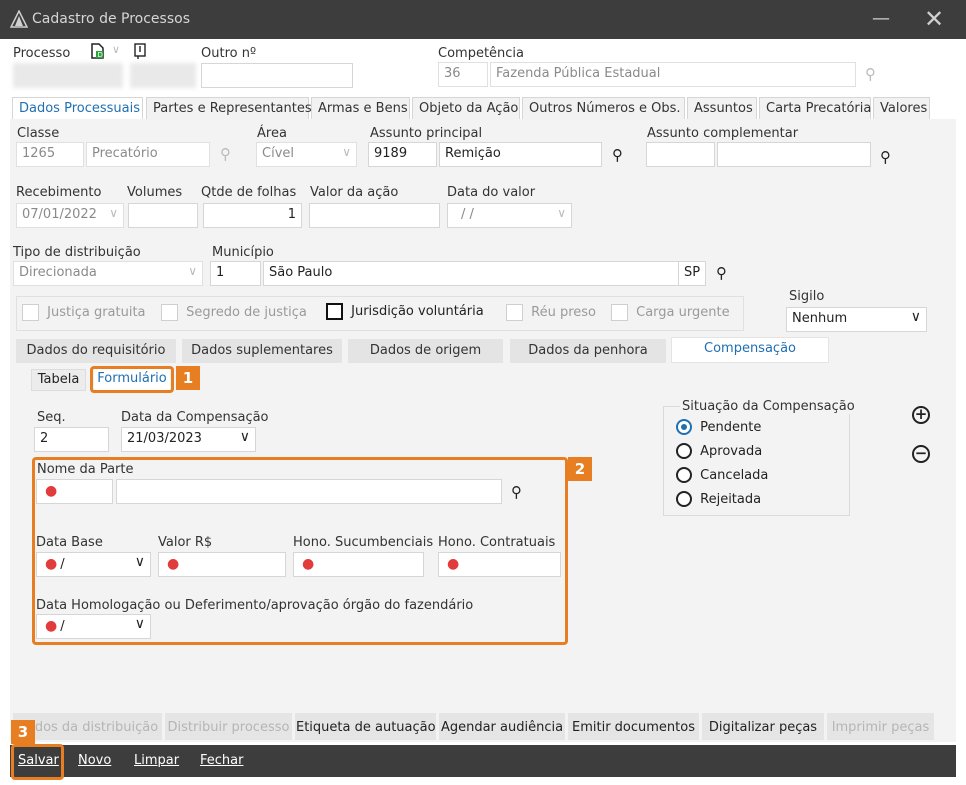  What do you see at coordinates (69, 542) in the screenshot?
I see `data-base-label: Data Base` at bounding box center [69, 542].